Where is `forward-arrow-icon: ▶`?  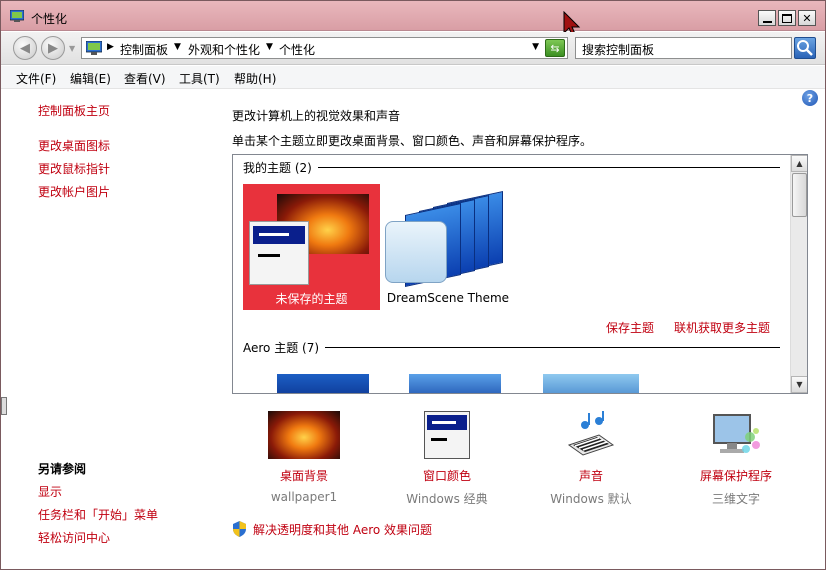
forward-arrow-icon: ▶ is located at coordinates (53, 48).